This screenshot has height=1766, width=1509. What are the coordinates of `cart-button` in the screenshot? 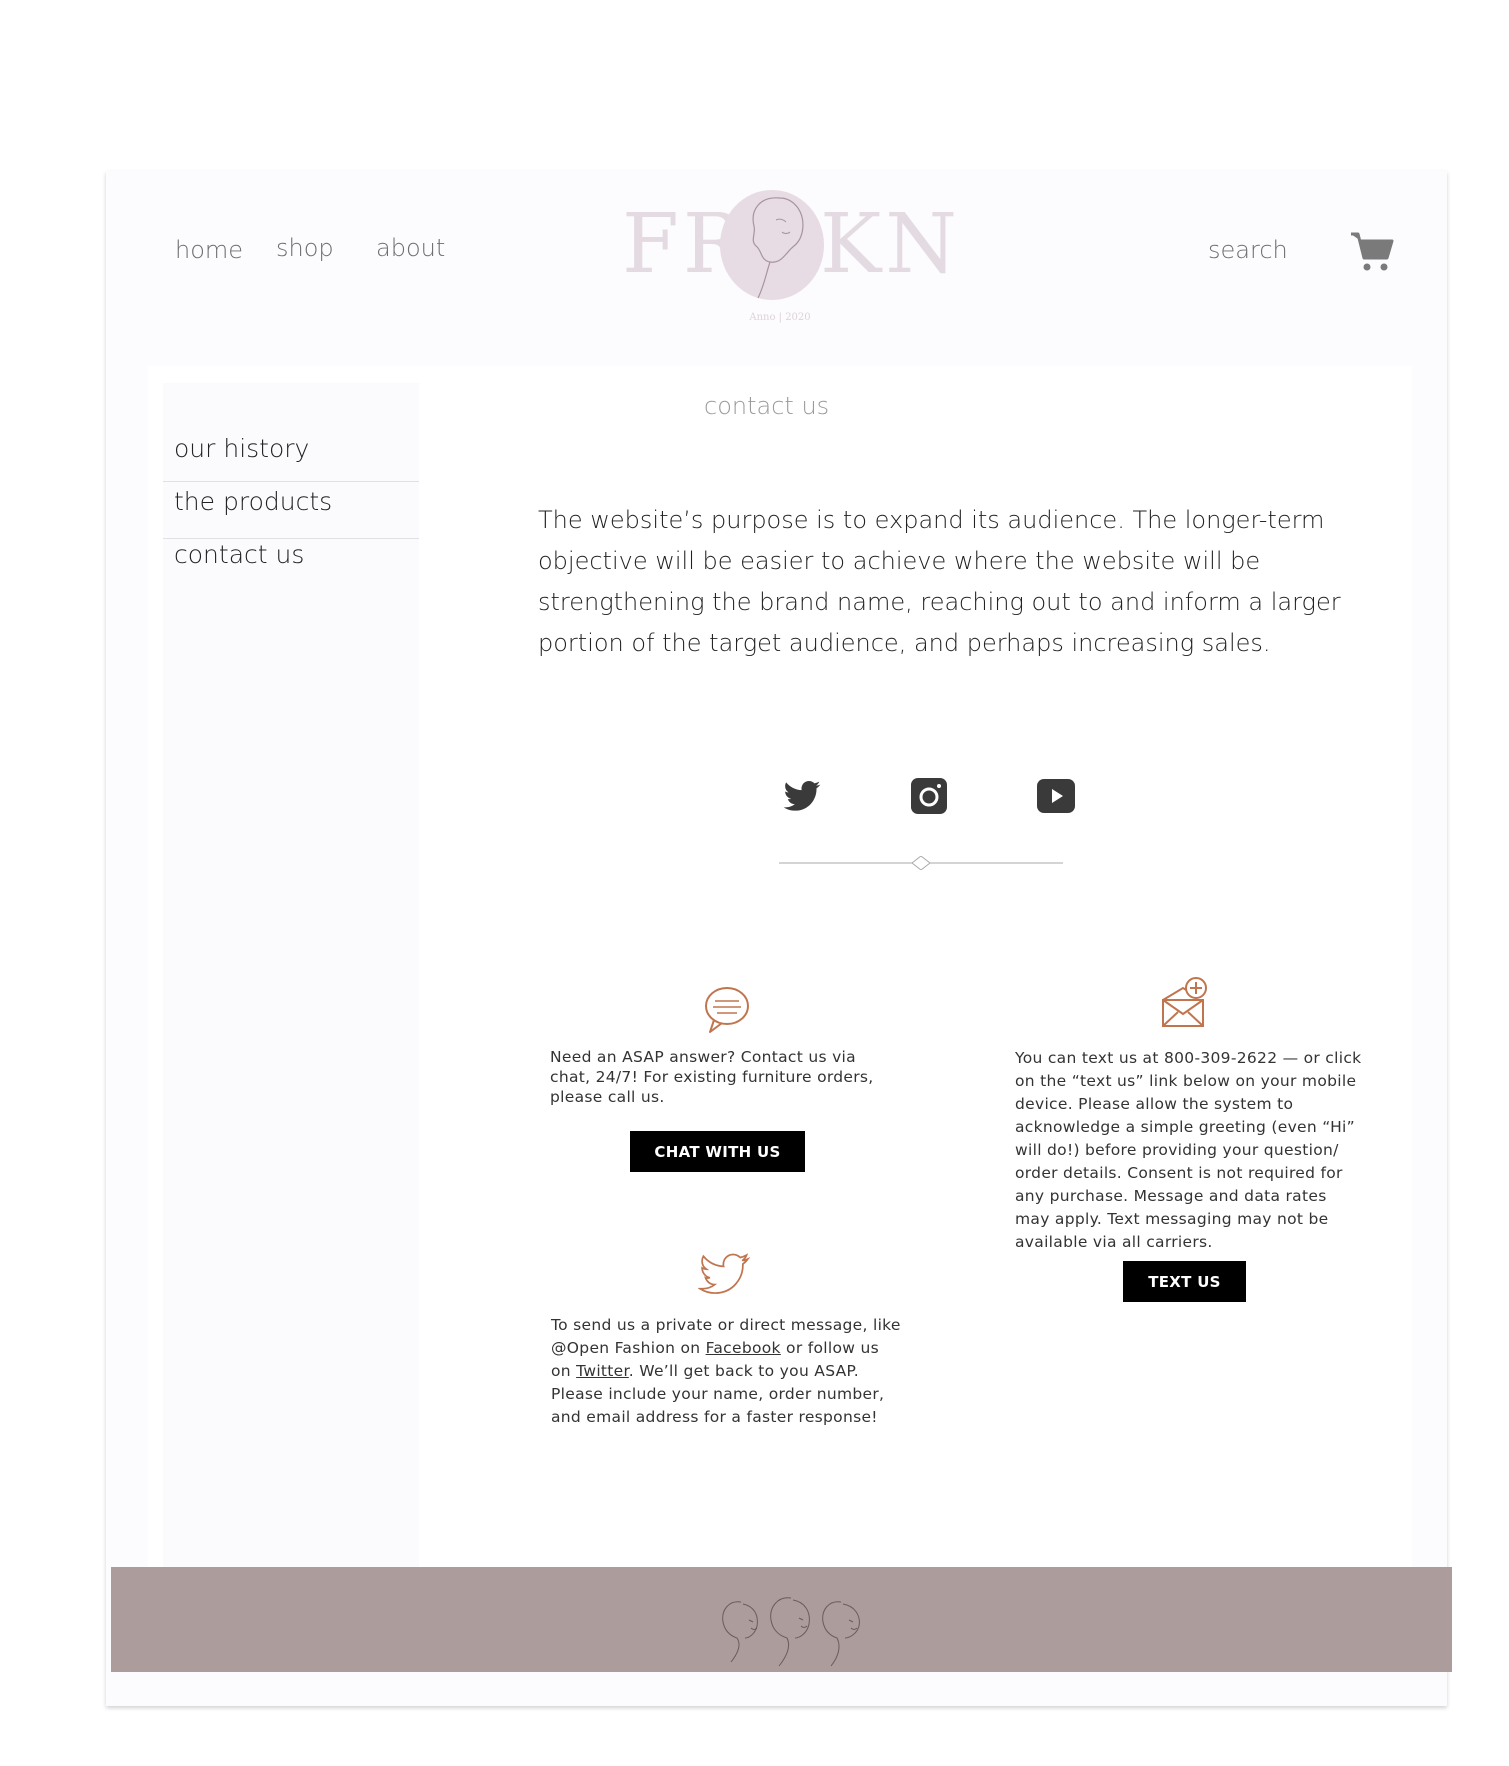 It's located at (1372, 252).